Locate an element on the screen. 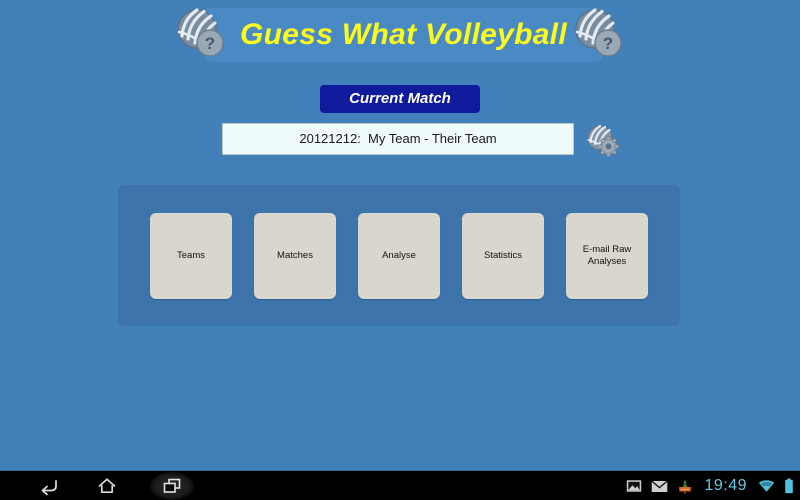 Image resolution: width=800 pixels, height=500 pixels. volleyball-gear-icon is located at coordinates (602, 140).